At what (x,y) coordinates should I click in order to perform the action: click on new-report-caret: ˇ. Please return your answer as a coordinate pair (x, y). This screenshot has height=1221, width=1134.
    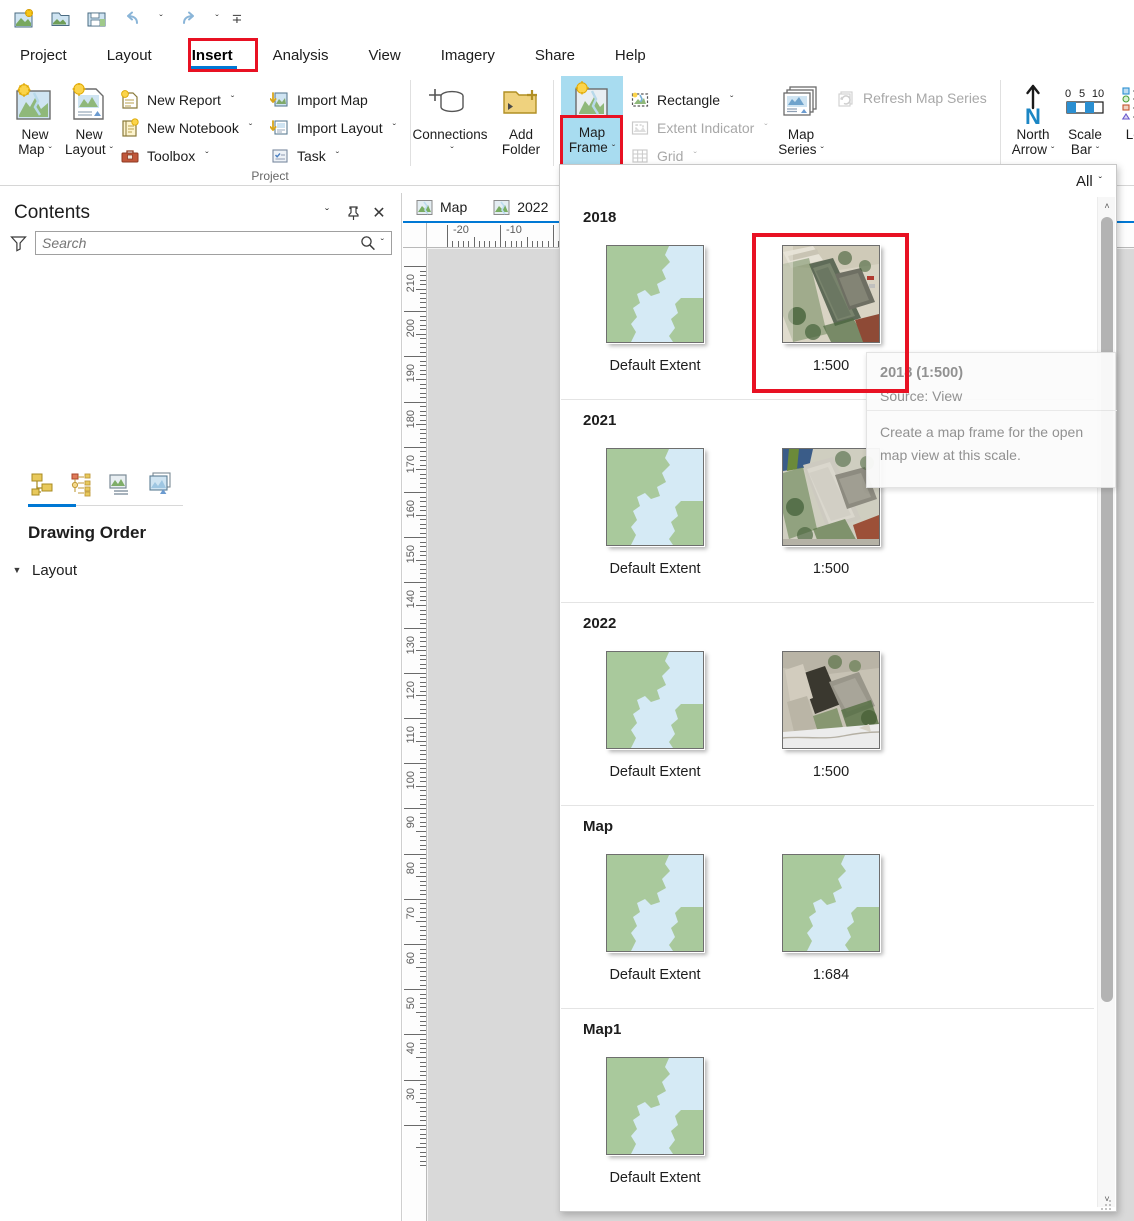
    Looking at the image, I should click on (232, 100).